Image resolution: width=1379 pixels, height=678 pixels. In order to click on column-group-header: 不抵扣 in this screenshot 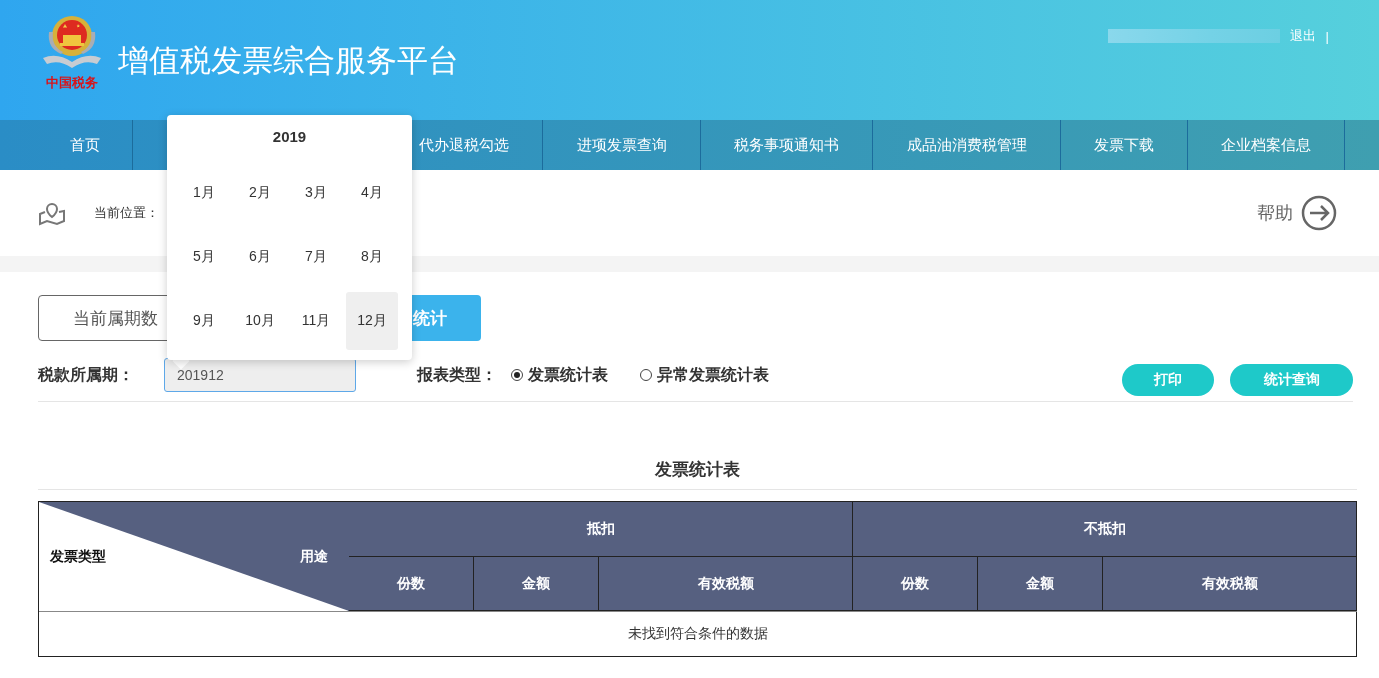, I will do `click(1105, 529)`.